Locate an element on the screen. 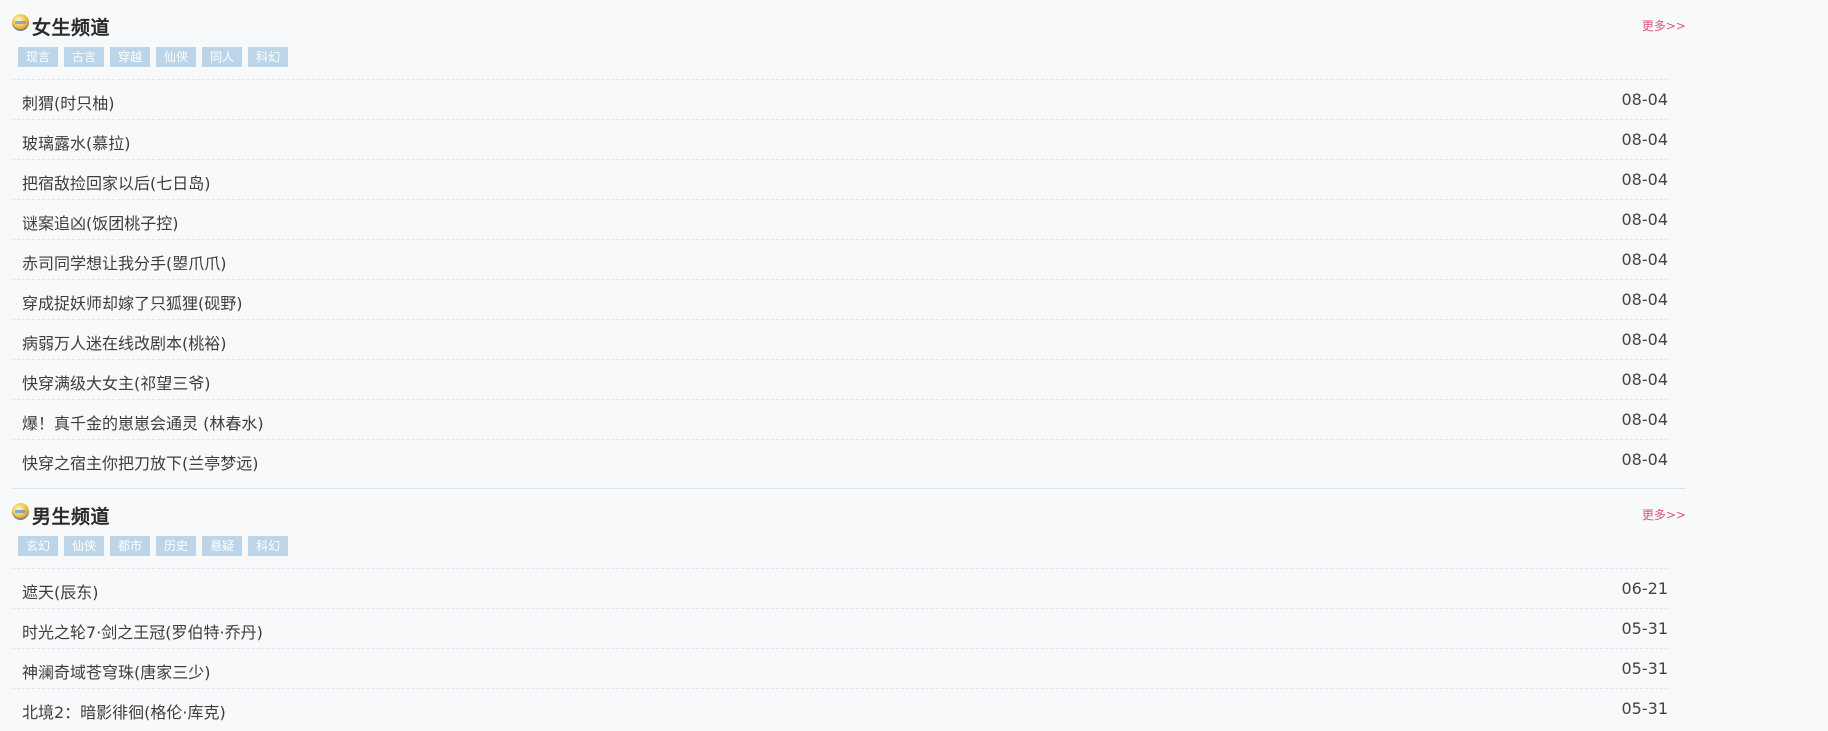 The width and height of the screenshot is (1828, 731). list-item: 病弱万人迷在线改剧本(桃裕) 08-04 is located at coordinates (840, 339).